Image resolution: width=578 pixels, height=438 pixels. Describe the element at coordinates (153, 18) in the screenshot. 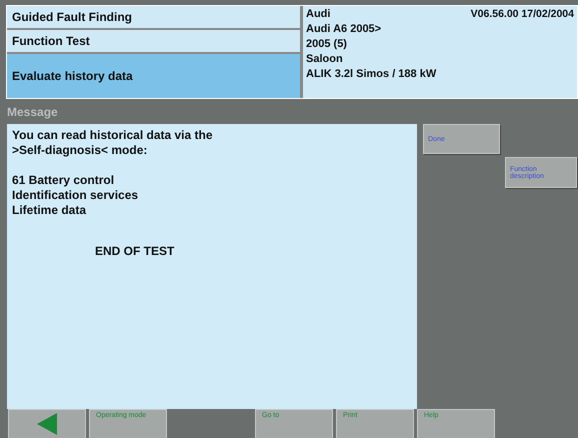

I see `breadcrumb-item: Guided Fault Finding` at that location.